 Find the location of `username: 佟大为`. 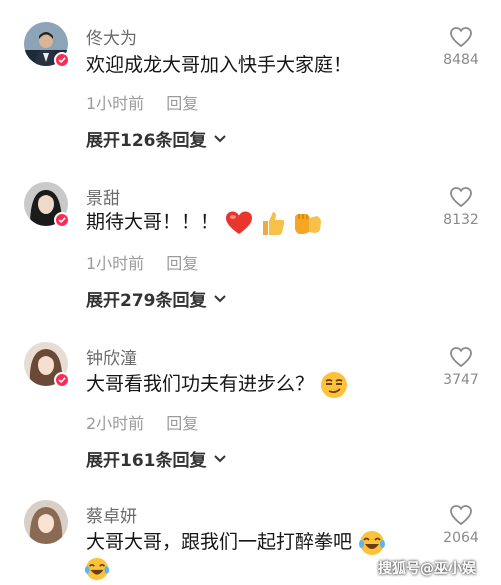

username: 佟大为 is located at coordinates (111, 36).